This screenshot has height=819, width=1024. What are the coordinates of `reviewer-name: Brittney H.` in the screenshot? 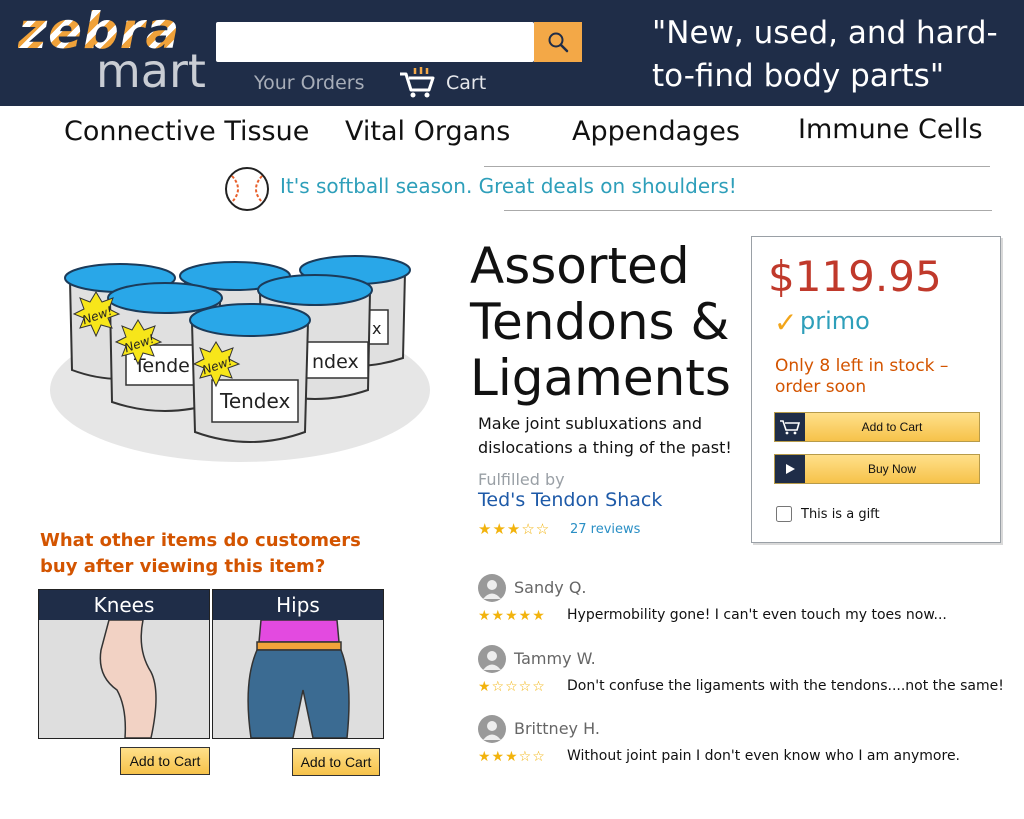 It's located at (557, 728).